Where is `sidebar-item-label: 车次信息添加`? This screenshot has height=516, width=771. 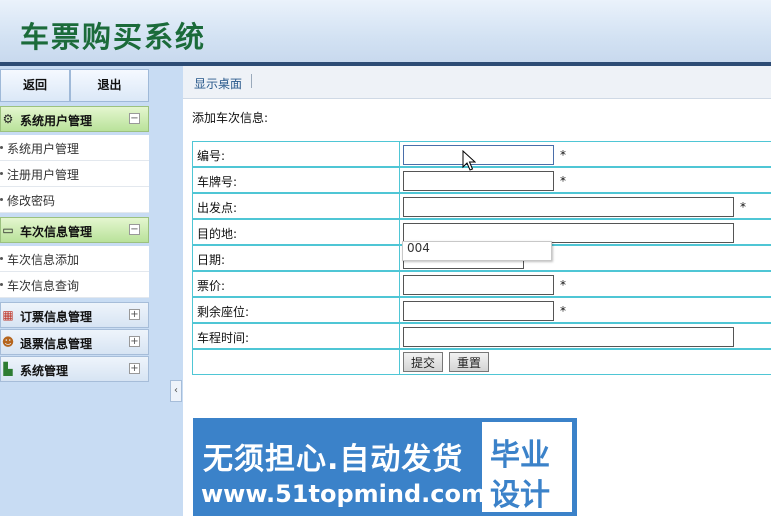
sidebar-item-label: 车次信息添加 is located at coordinates (43, 260).